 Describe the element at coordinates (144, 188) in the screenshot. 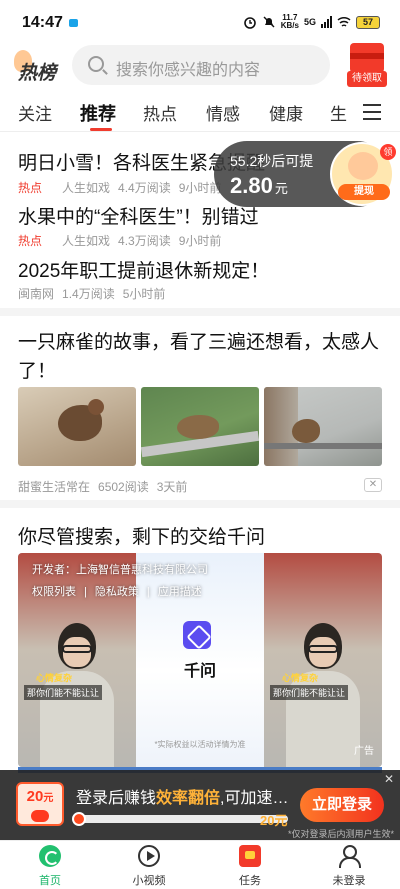

I see `news-reads: 4.4万阅读` at that location.